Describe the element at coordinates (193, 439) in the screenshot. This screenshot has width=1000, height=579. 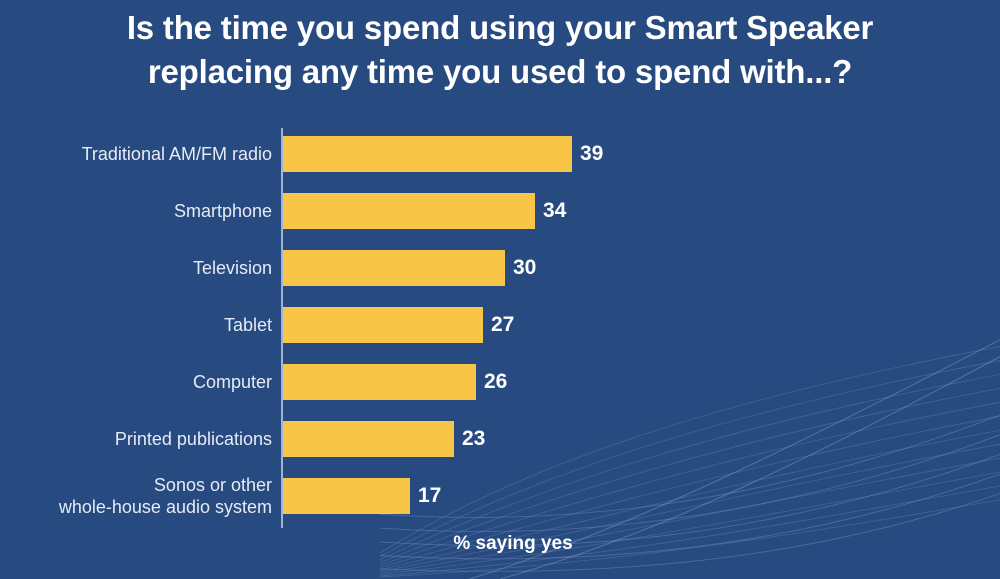
I see `category-label: Printed publications` at that location.